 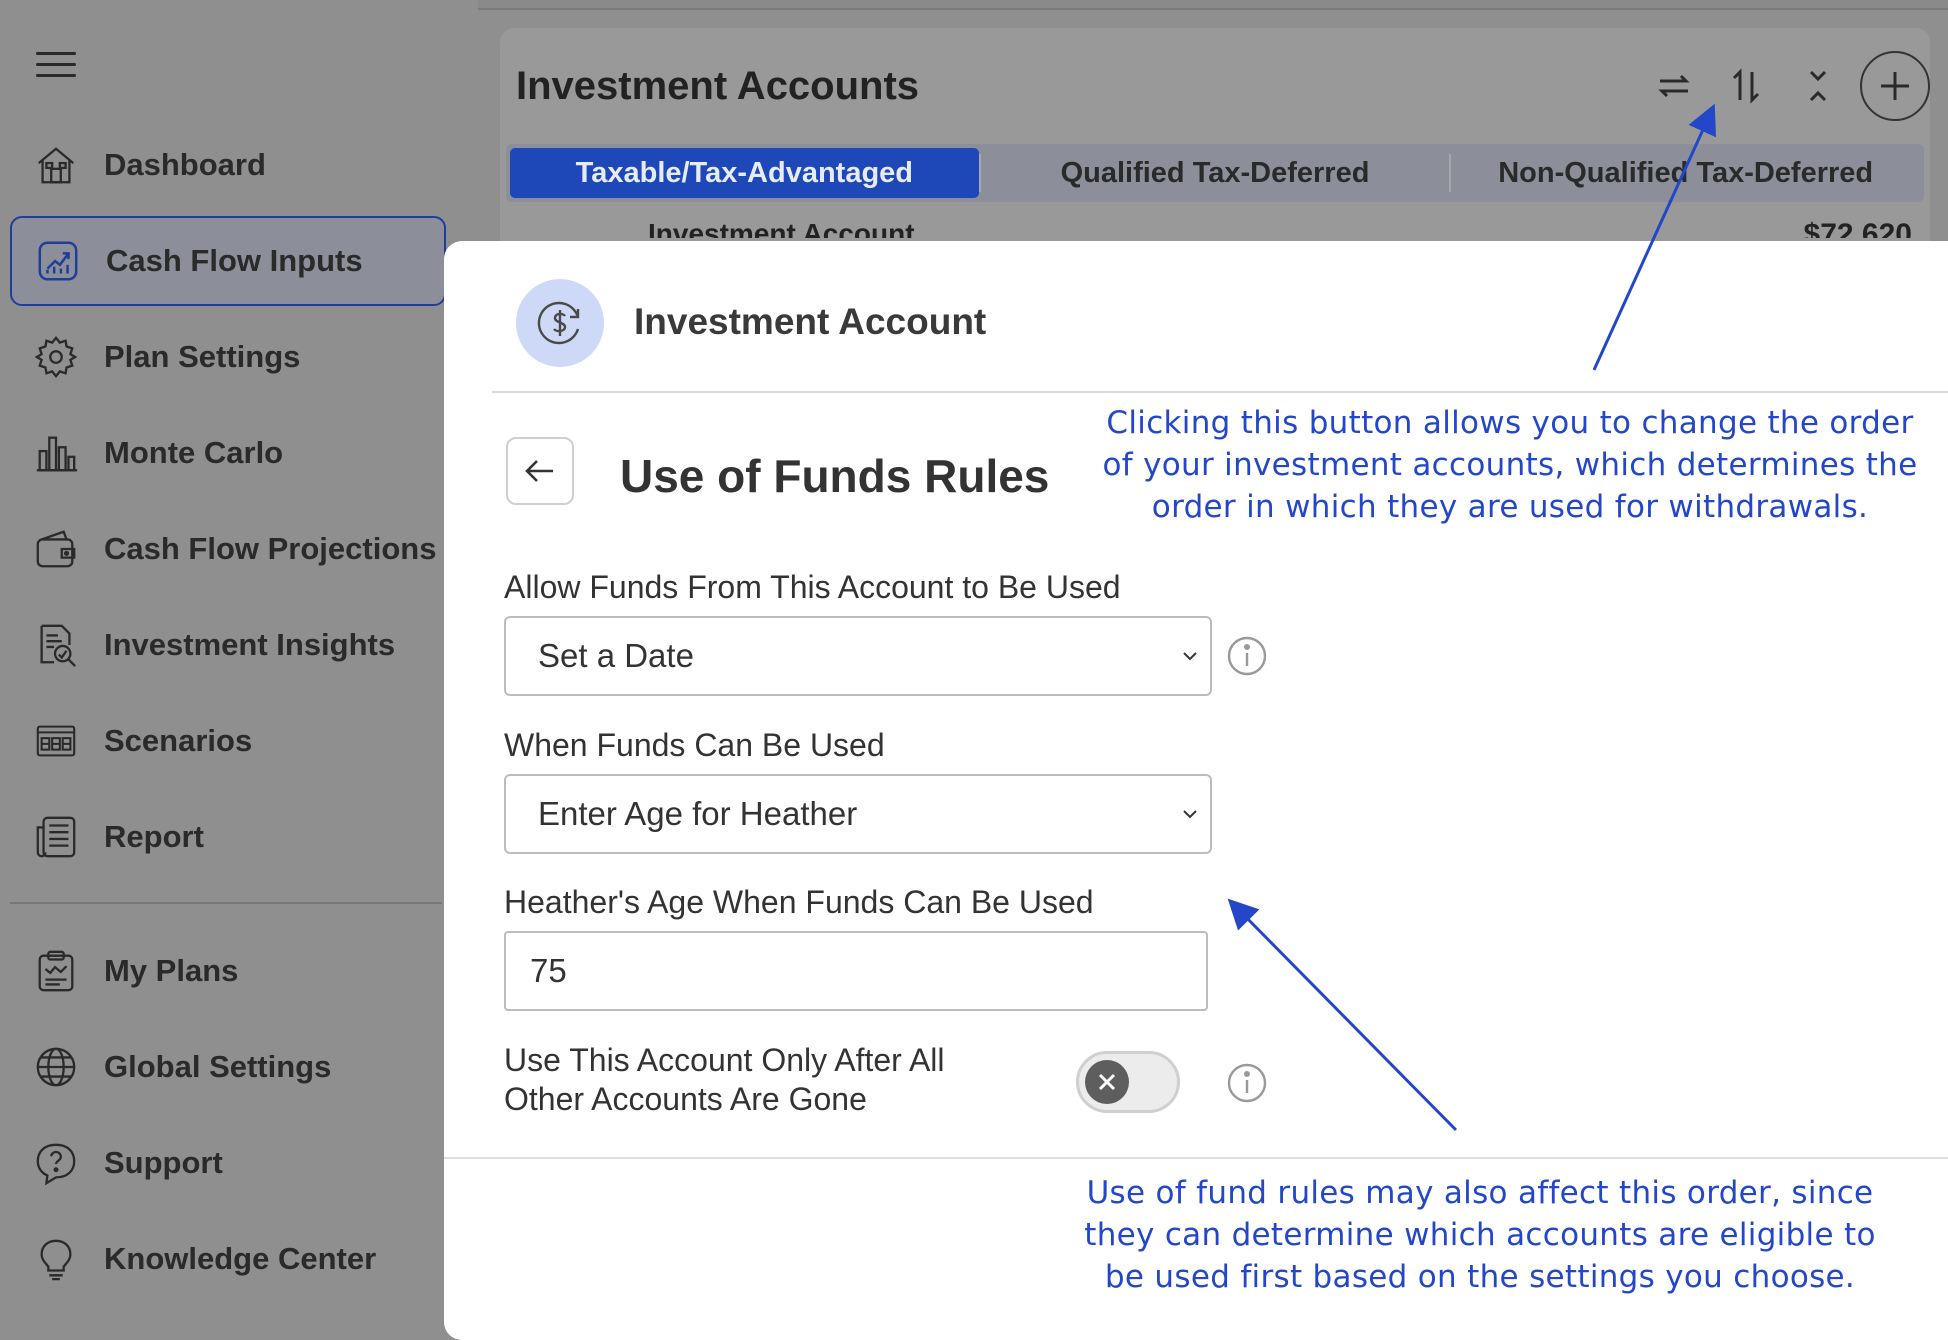 What do you see at coordinates (218, 1066) in the screenshot?
I see `sidebar-item-label: Global Settings` at bounding box center [218, 1066].